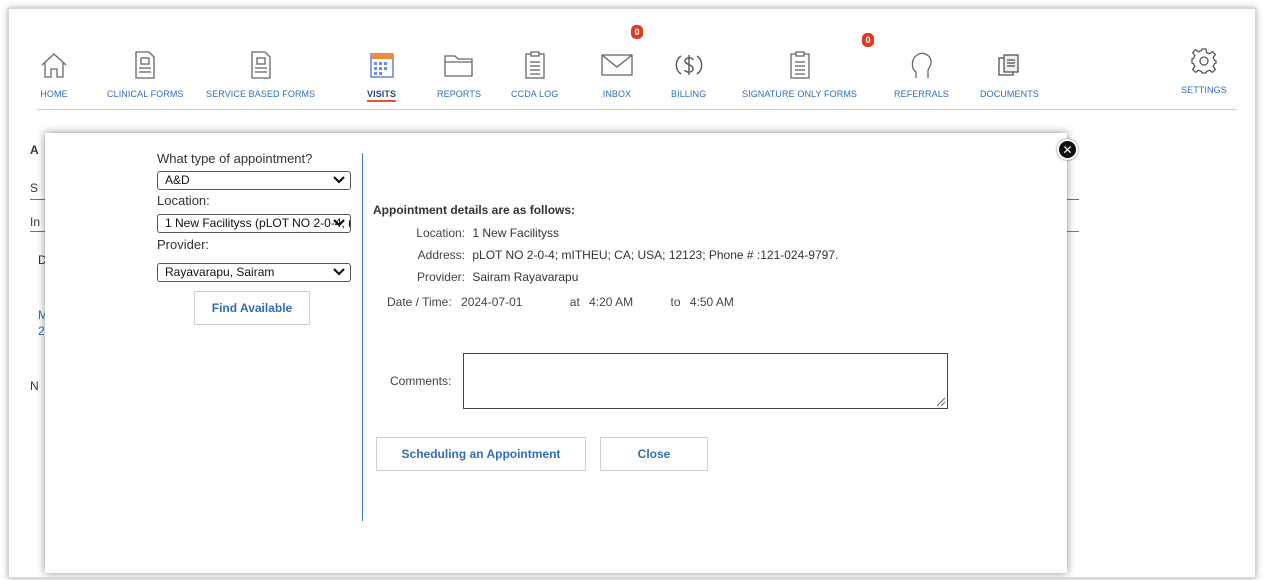 This screenshot has height=580, width=1263. I want to click on nav-reports-label: REPORTS, so click(459, 94).